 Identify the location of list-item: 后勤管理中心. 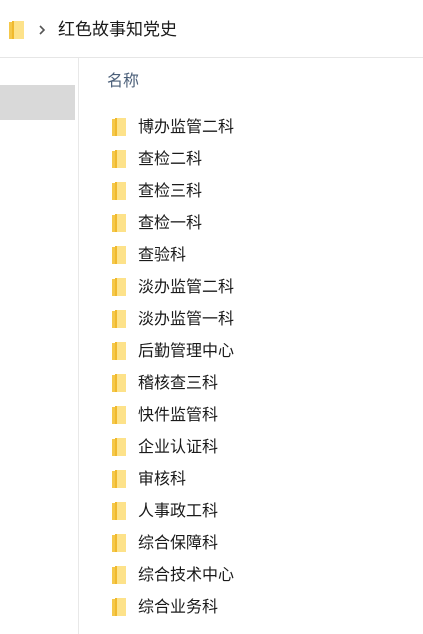
(260, 351).